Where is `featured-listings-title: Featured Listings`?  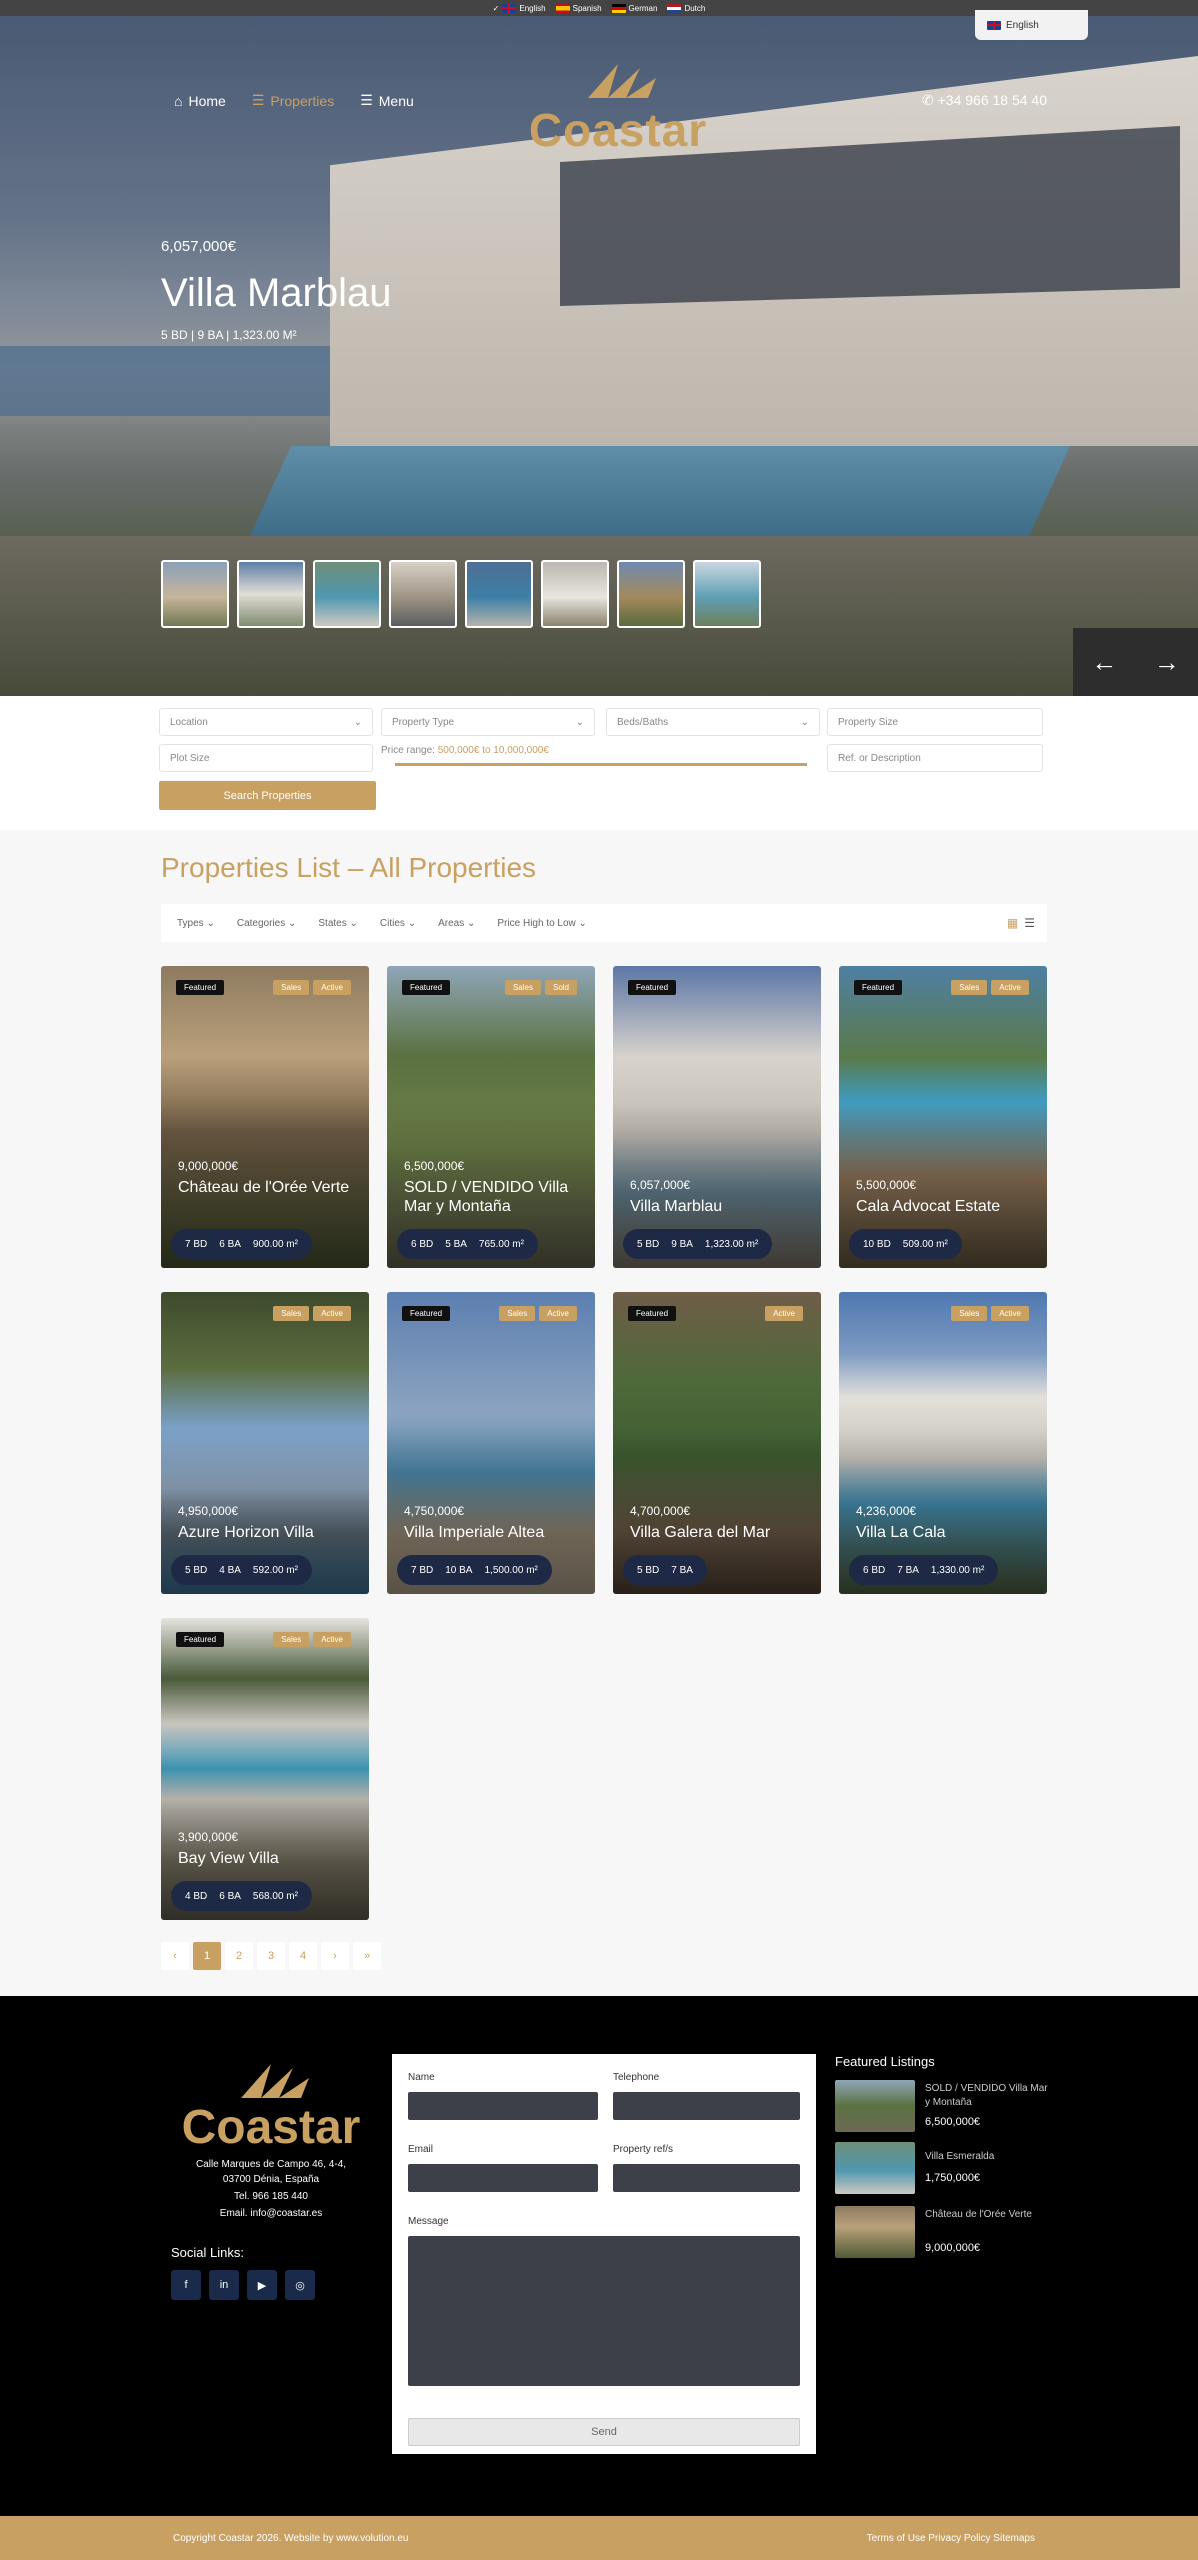
featured-listings-title: Featured Listings is located at coordinates (885, 2061).